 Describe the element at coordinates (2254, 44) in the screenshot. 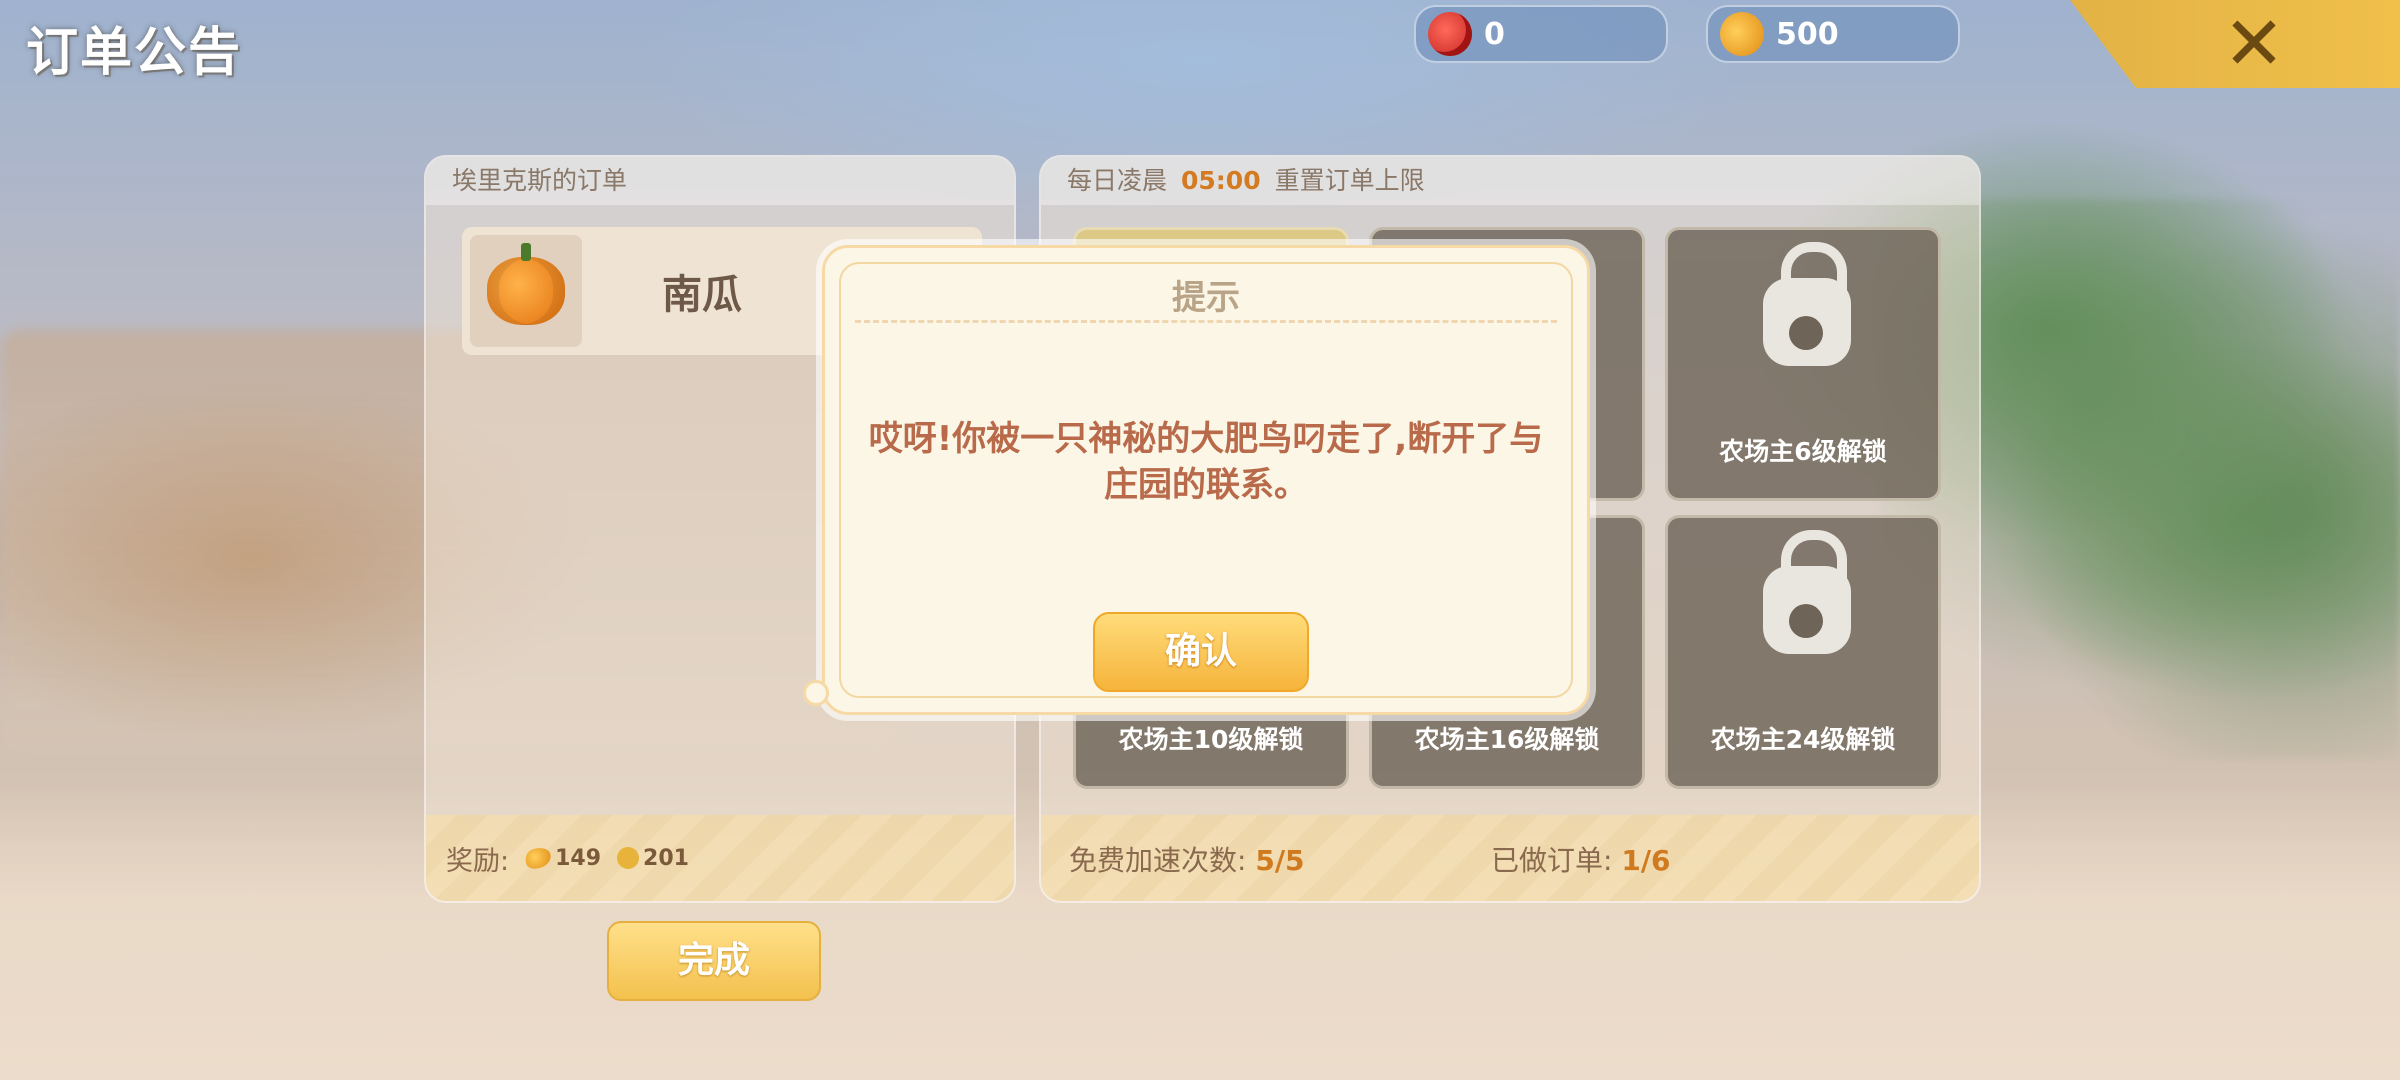

I see `close-icon: ✕` at that location.